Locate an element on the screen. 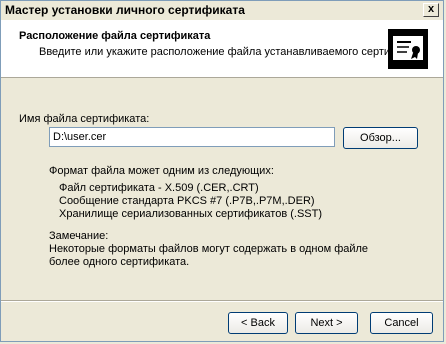 This screenshot has height=344, width=446. title-bar: Мастер установки личного сертификата x is located at coordinates (222, 10).